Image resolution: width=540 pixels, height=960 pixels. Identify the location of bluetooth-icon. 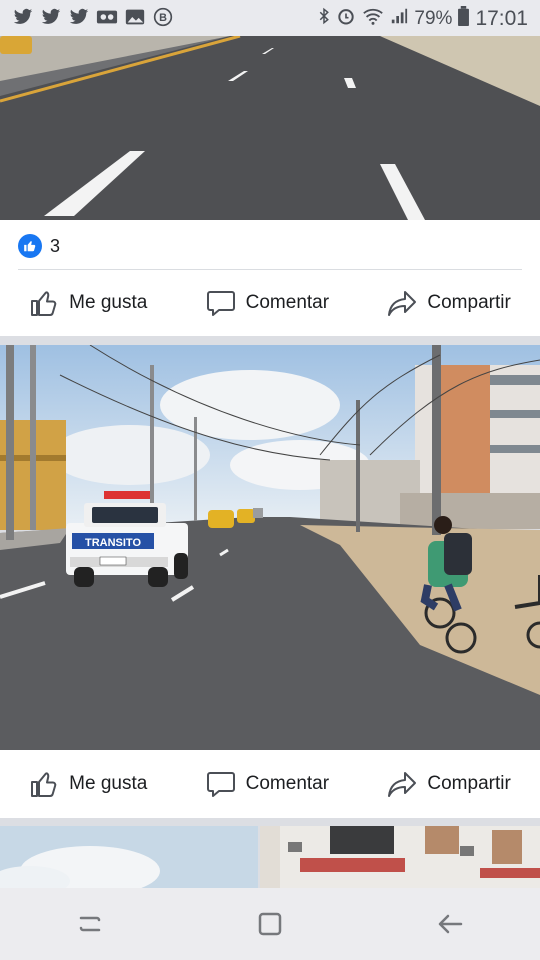
(324, 19).